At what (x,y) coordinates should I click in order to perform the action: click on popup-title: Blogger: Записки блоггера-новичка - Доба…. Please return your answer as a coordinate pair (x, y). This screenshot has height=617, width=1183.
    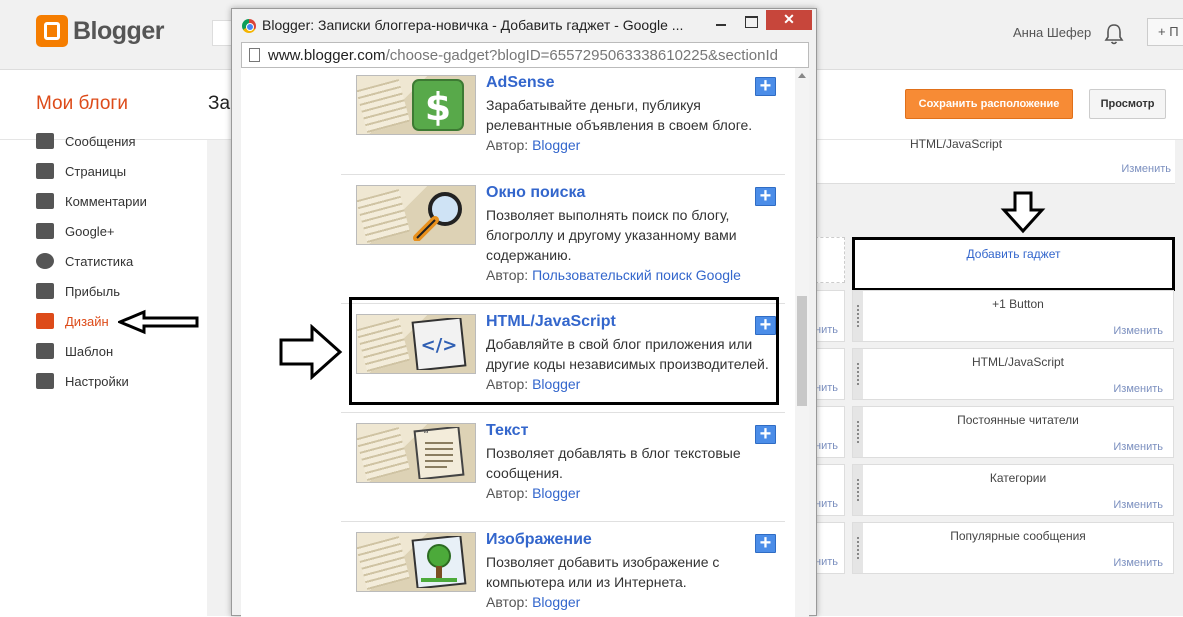
    Looking at the image, I should click on (473, 25).